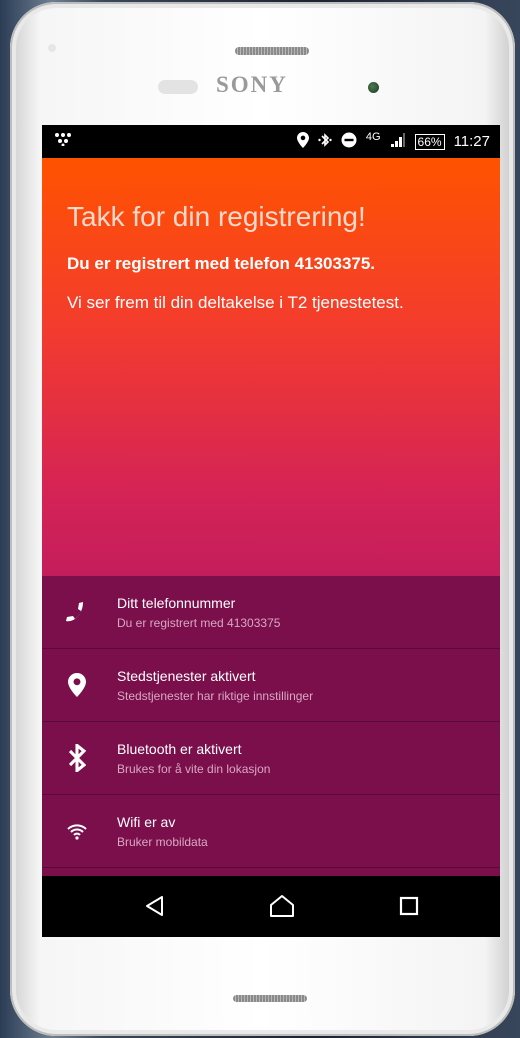 The height and width of the screenshot is (1038, 520). What do you see at coordinates (77, 758) in the screenshot?
I see `bluetooth-icon` at bounding box center [77, 758].